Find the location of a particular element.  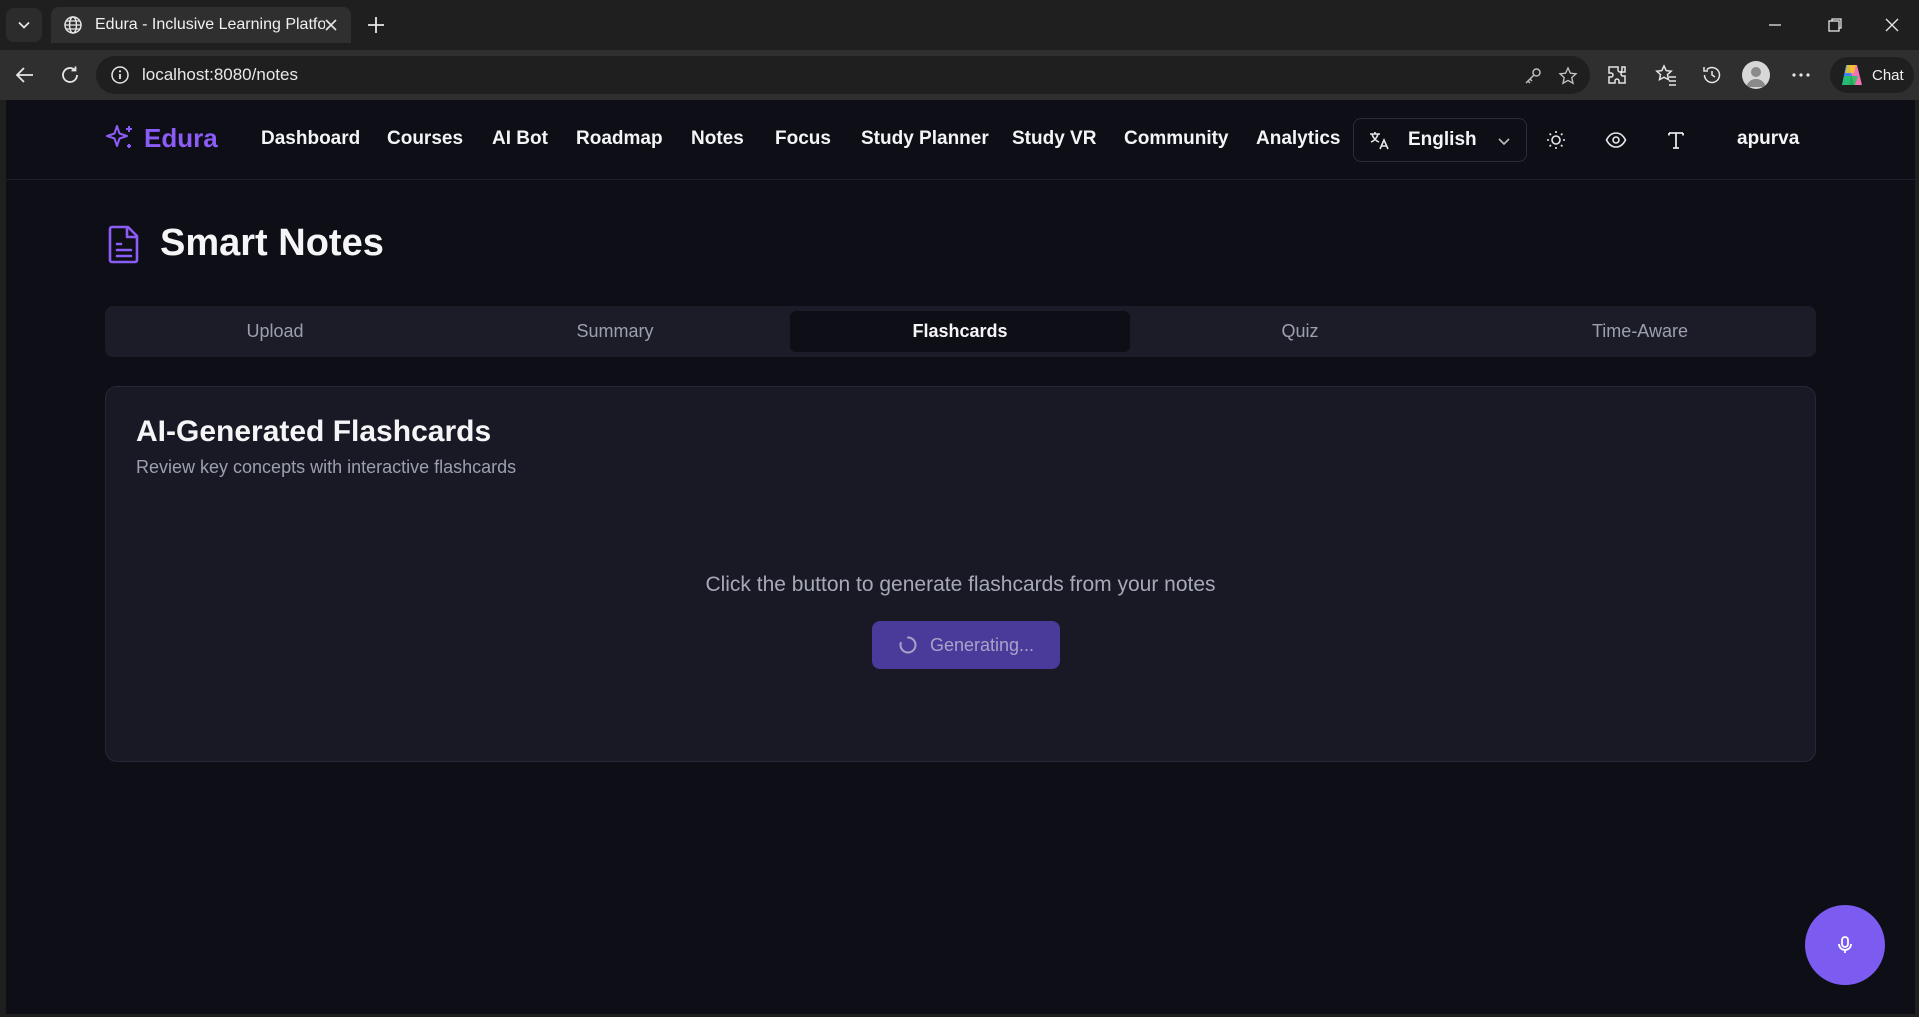

tab-time-aware: Time-Aware is located at coordinates (1640, 331).